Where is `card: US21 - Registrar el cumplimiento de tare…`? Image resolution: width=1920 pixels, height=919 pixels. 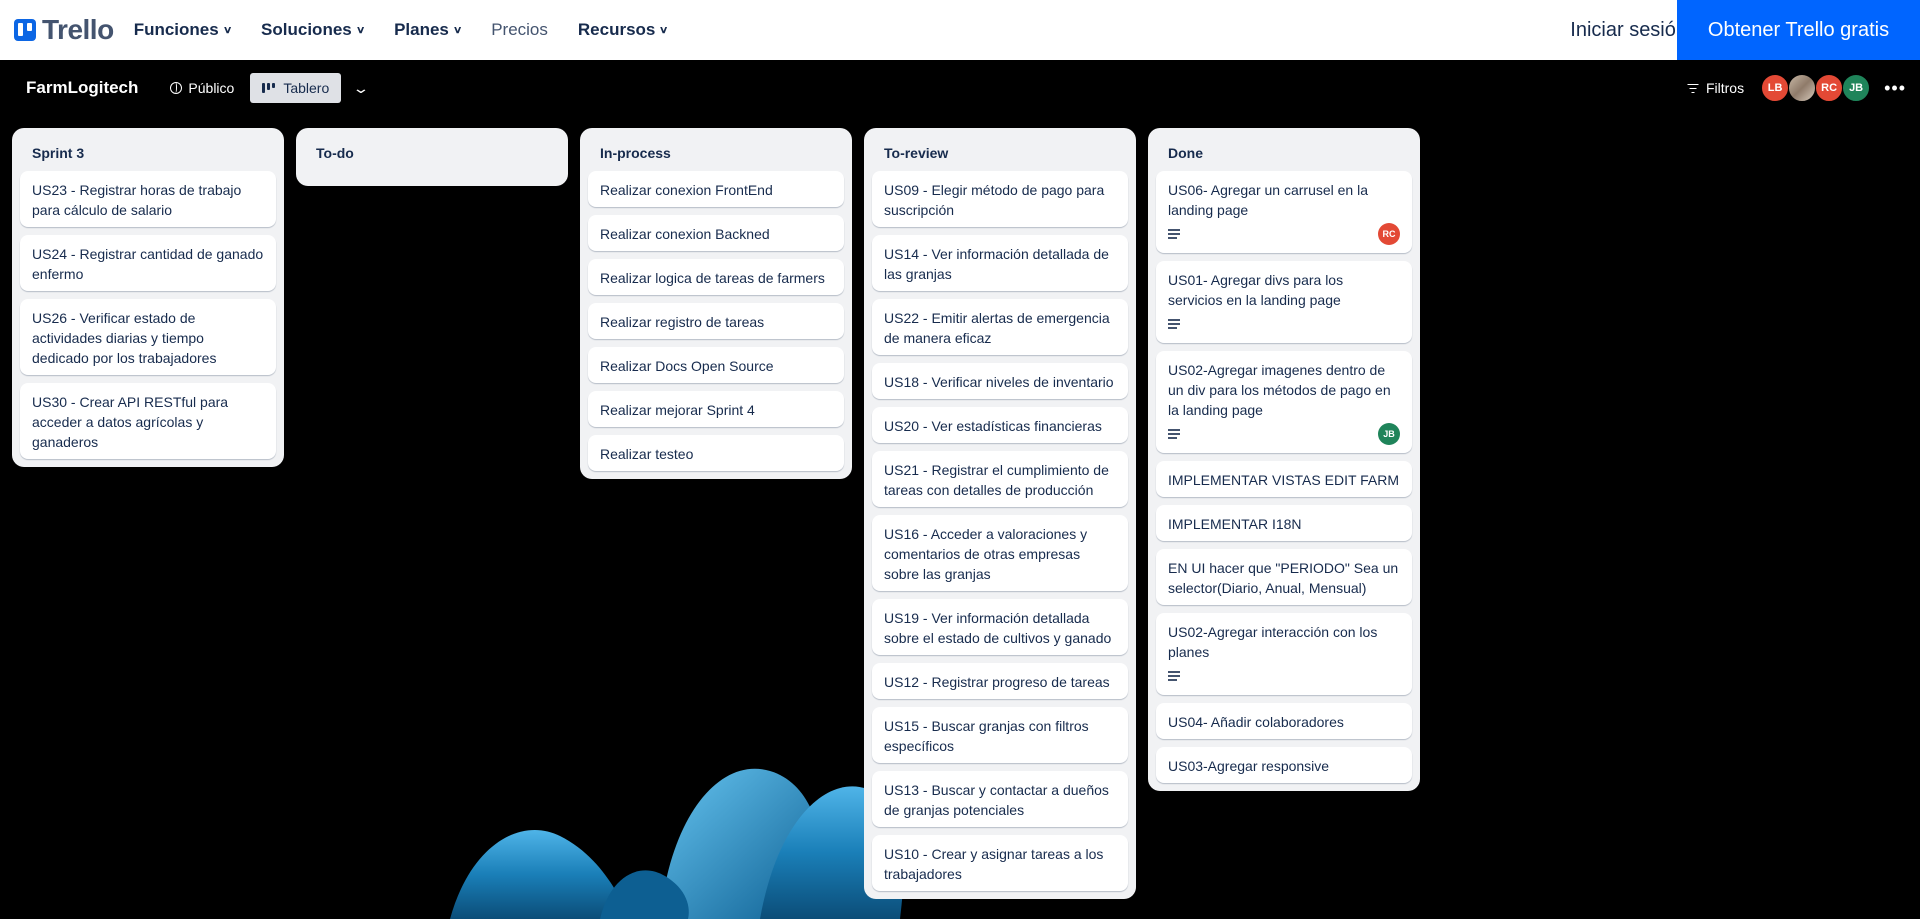
card: US21 - Registrar el cumplimiento de tare… is located at coordinates (1000, 479).